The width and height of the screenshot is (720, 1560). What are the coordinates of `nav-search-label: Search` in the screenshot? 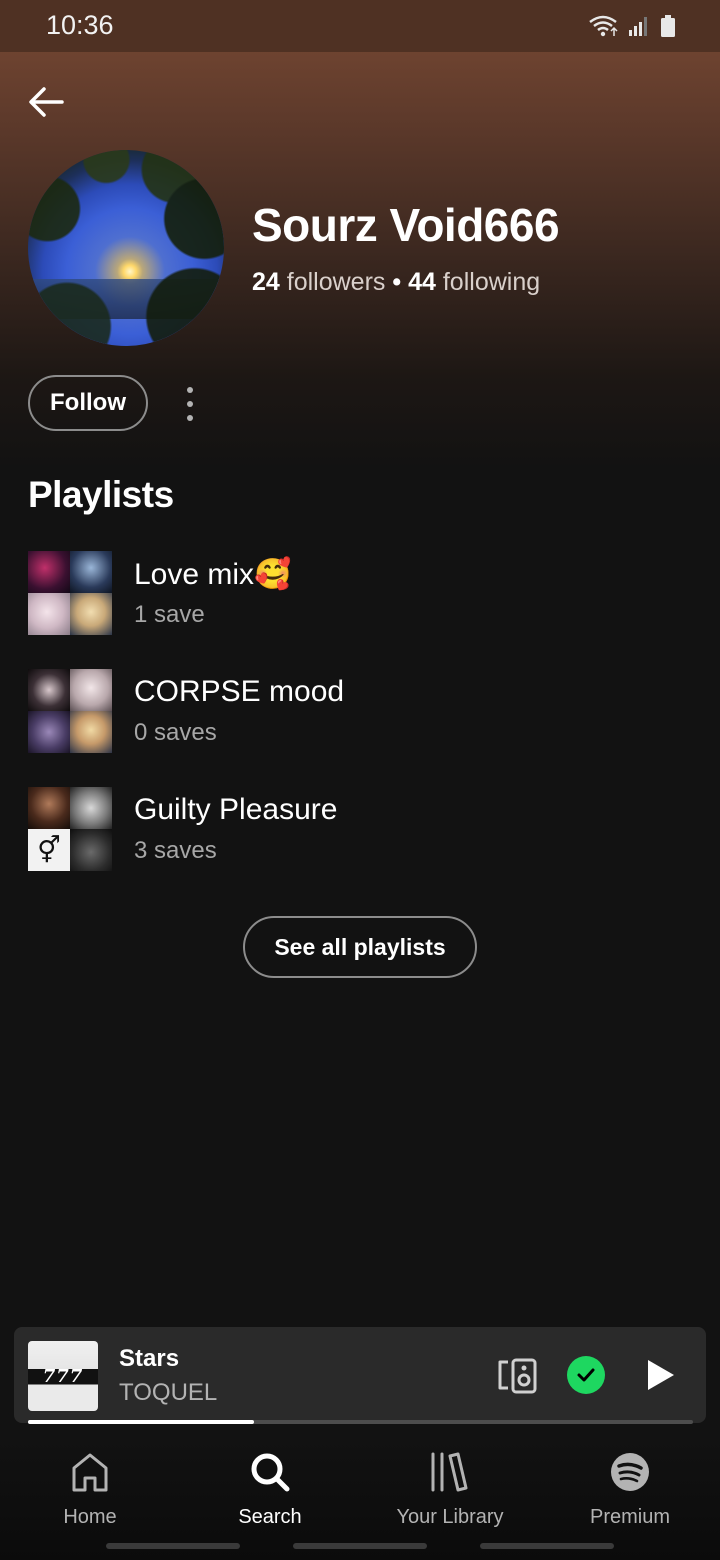 It's located at (270, 1517).